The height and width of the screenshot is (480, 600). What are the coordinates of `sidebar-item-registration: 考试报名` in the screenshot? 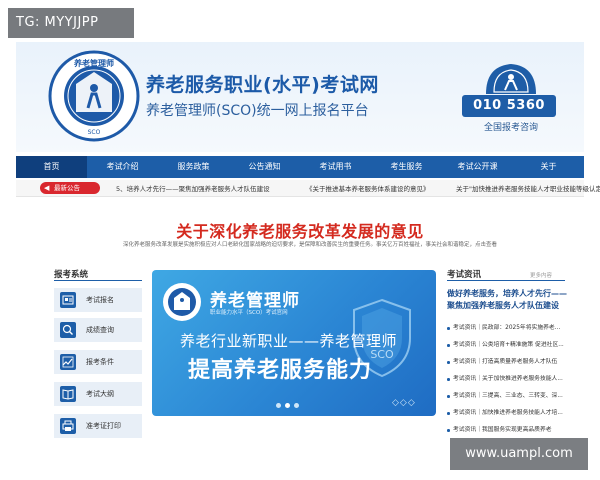 It's located at (98, 300).